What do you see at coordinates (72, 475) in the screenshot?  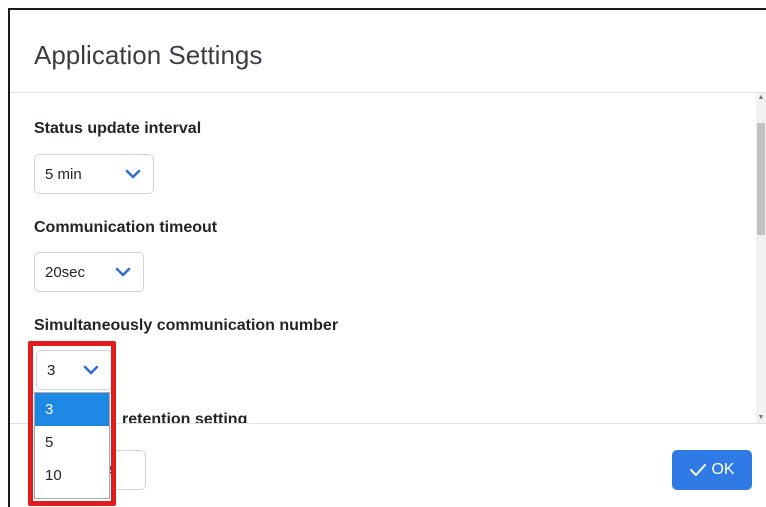 I see `dropdown-option-10: 10` at bounding box center [72, 475].